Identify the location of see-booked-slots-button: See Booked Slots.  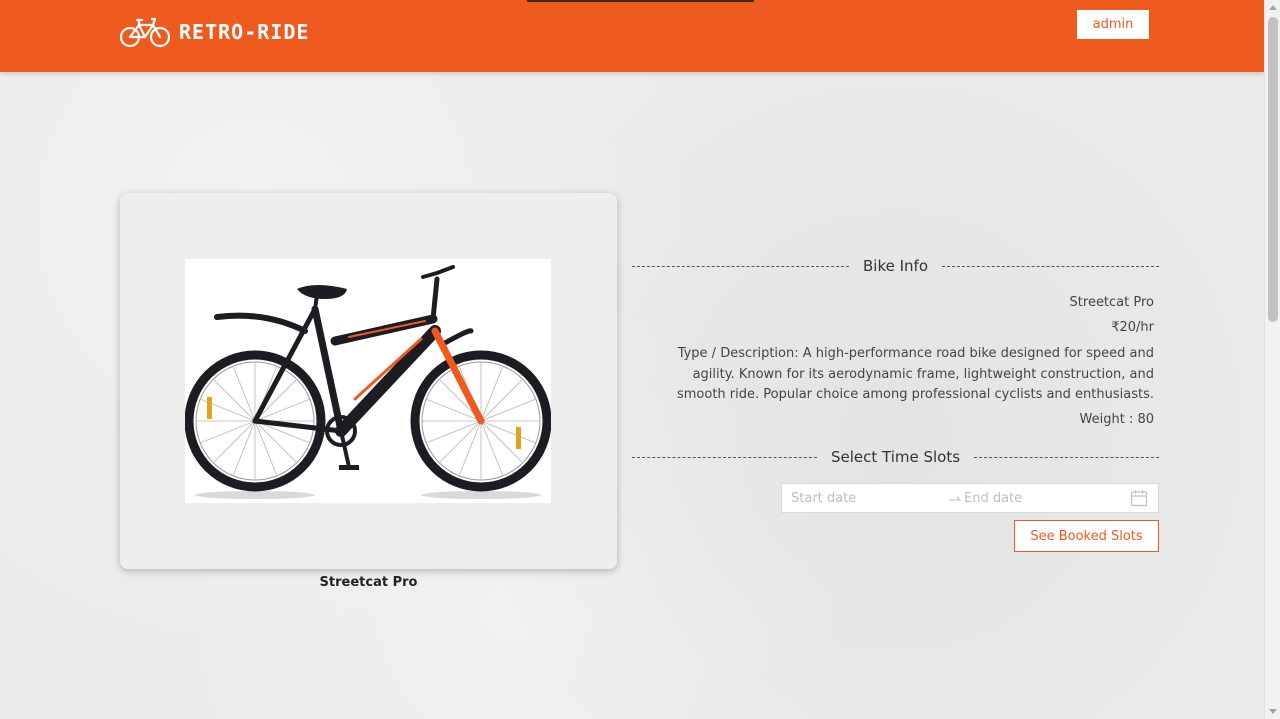
(1086, 536).